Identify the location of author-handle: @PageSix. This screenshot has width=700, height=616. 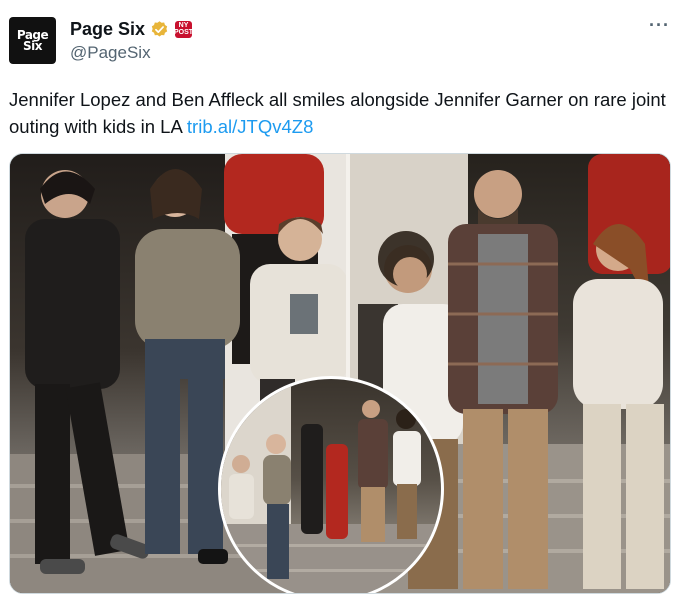
(110, 53).